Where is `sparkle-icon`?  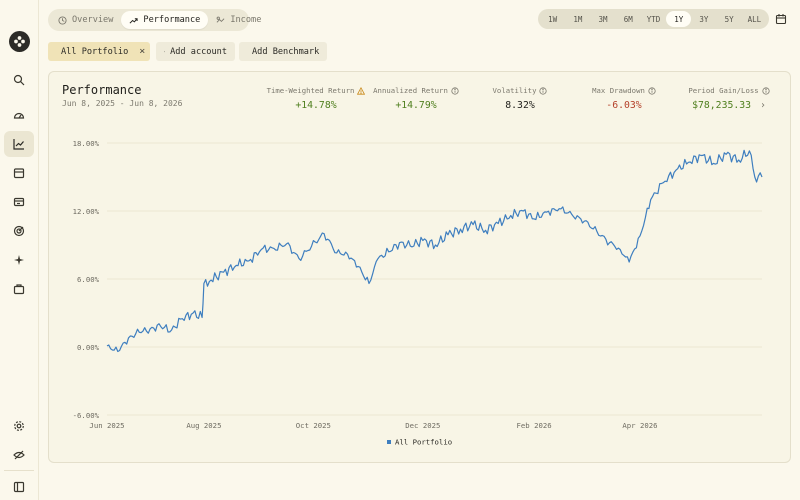 sparkle-icon is located at coordinates (19, 260).